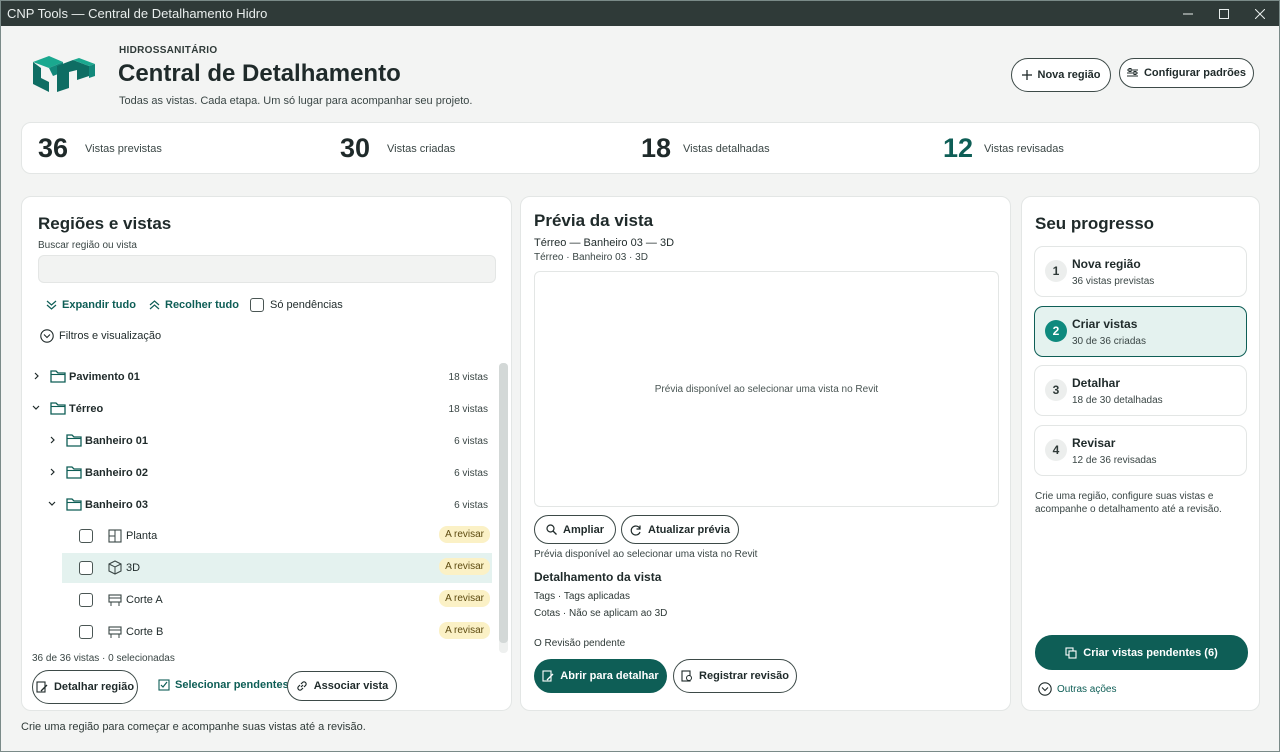 The width and height of the screenshot is (1280, 752). I want to click on collapse-all-button: Recolher tudo, so click(194, 305).